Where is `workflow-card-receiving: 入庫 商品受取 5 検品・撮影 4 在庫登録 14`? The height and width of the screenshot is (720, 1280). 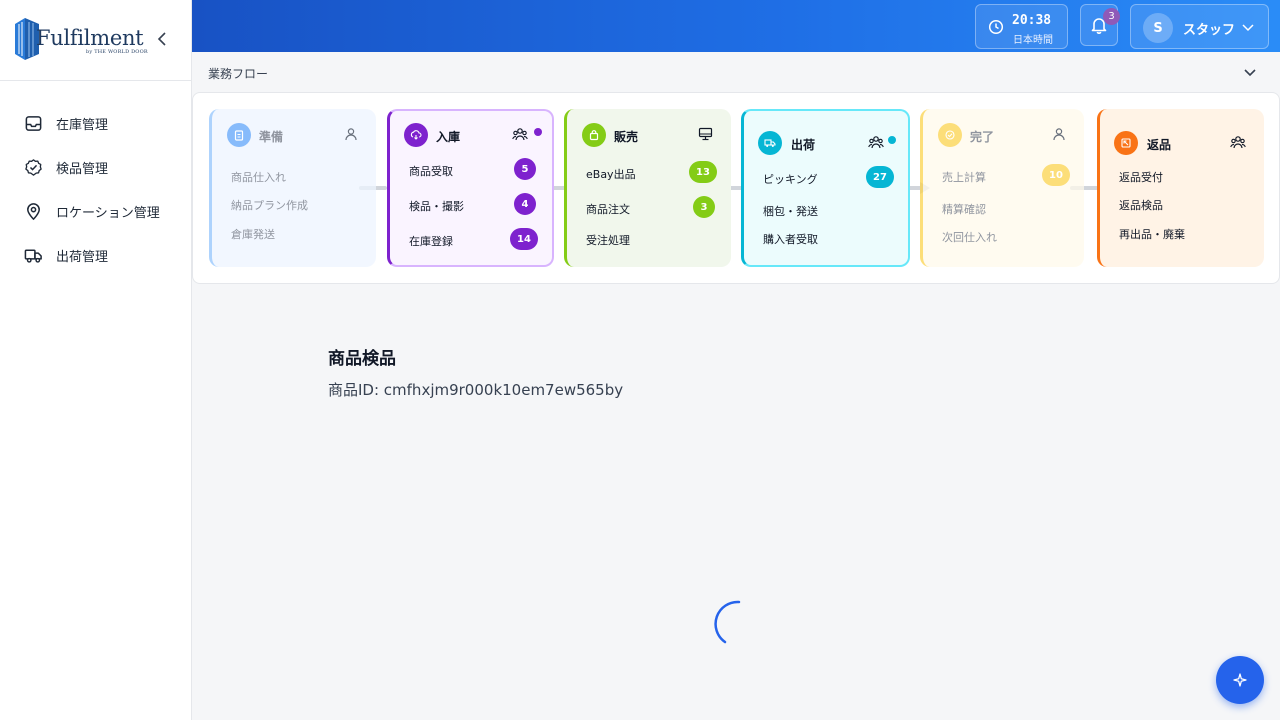
workflow-card-receiving: 入庫 商品受取 5 検品・撮影 4 在庫登録 14 is located at coordinates (470, 188).